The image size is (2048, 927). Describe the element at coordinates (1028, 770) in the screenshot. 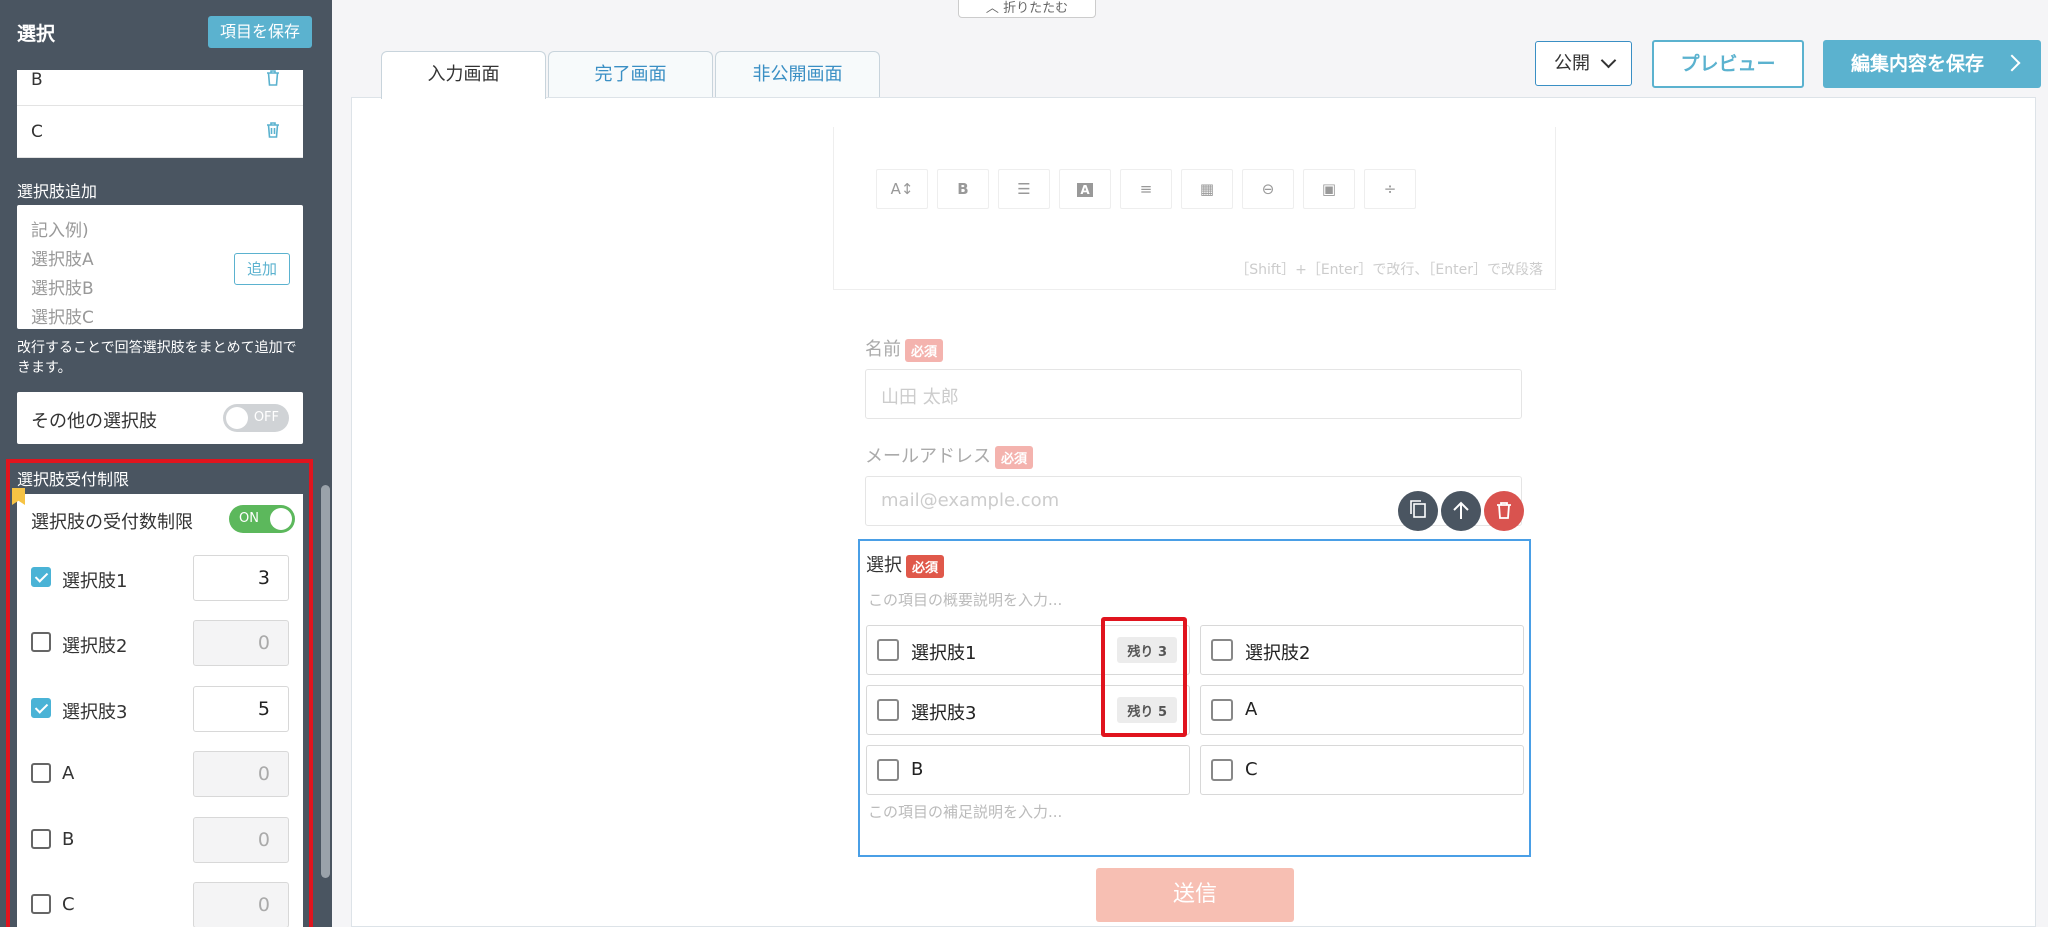

I see `choice-option: B` at that location.